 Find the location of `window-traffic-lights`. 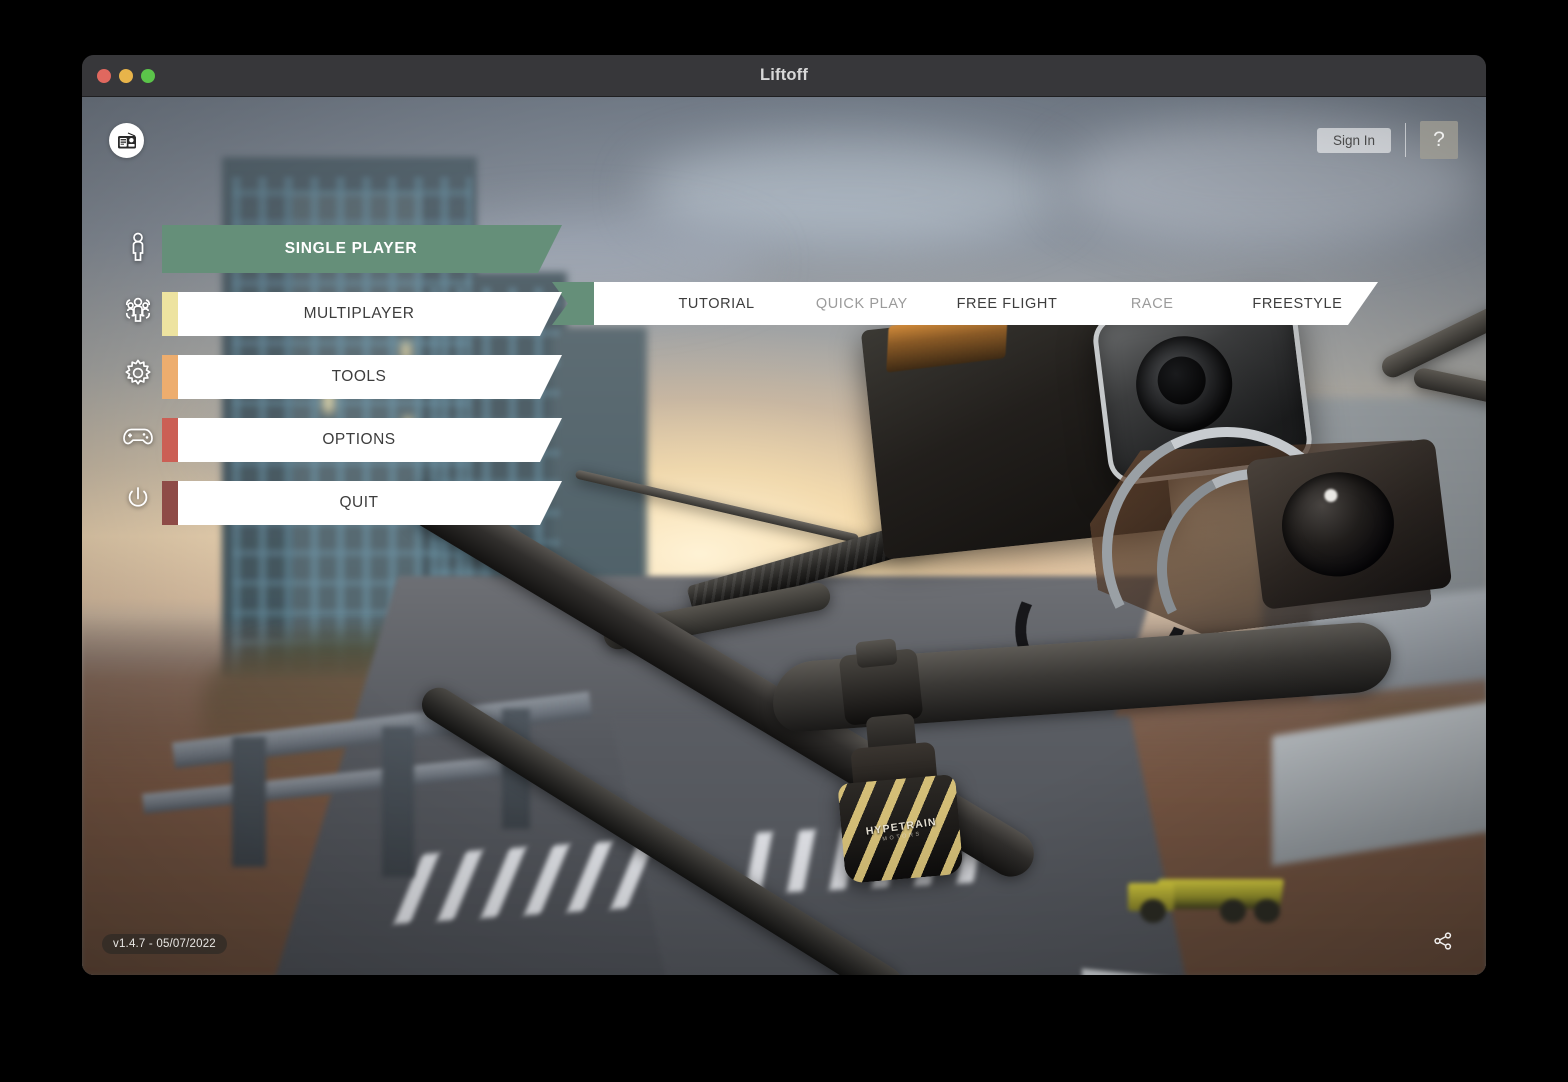

window-traffic-lights is located at coordinates (126, 75).